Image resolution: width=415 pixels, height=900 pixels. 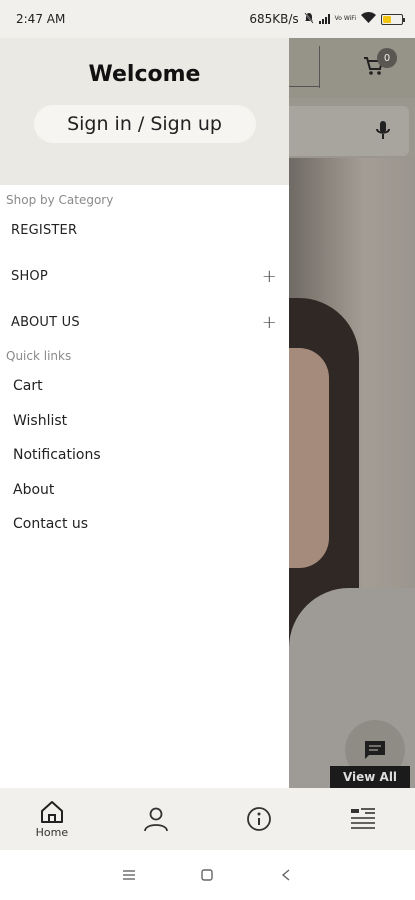 I want to click on menu-list-icon, so click(x=363, y=818).